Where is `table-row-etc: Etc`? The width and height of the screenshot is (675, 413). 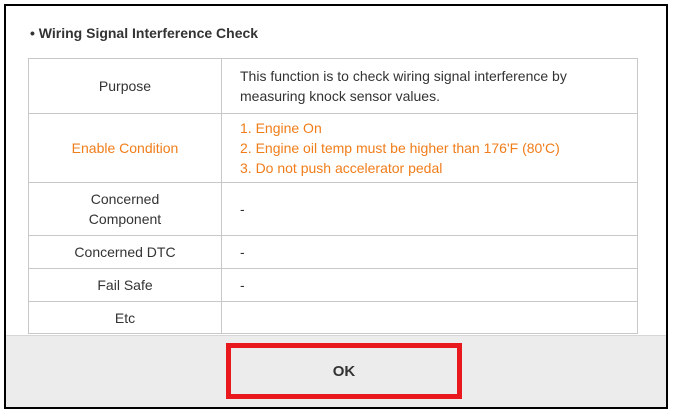 table-row-etc: Etc is located at coordinates (333, 317).